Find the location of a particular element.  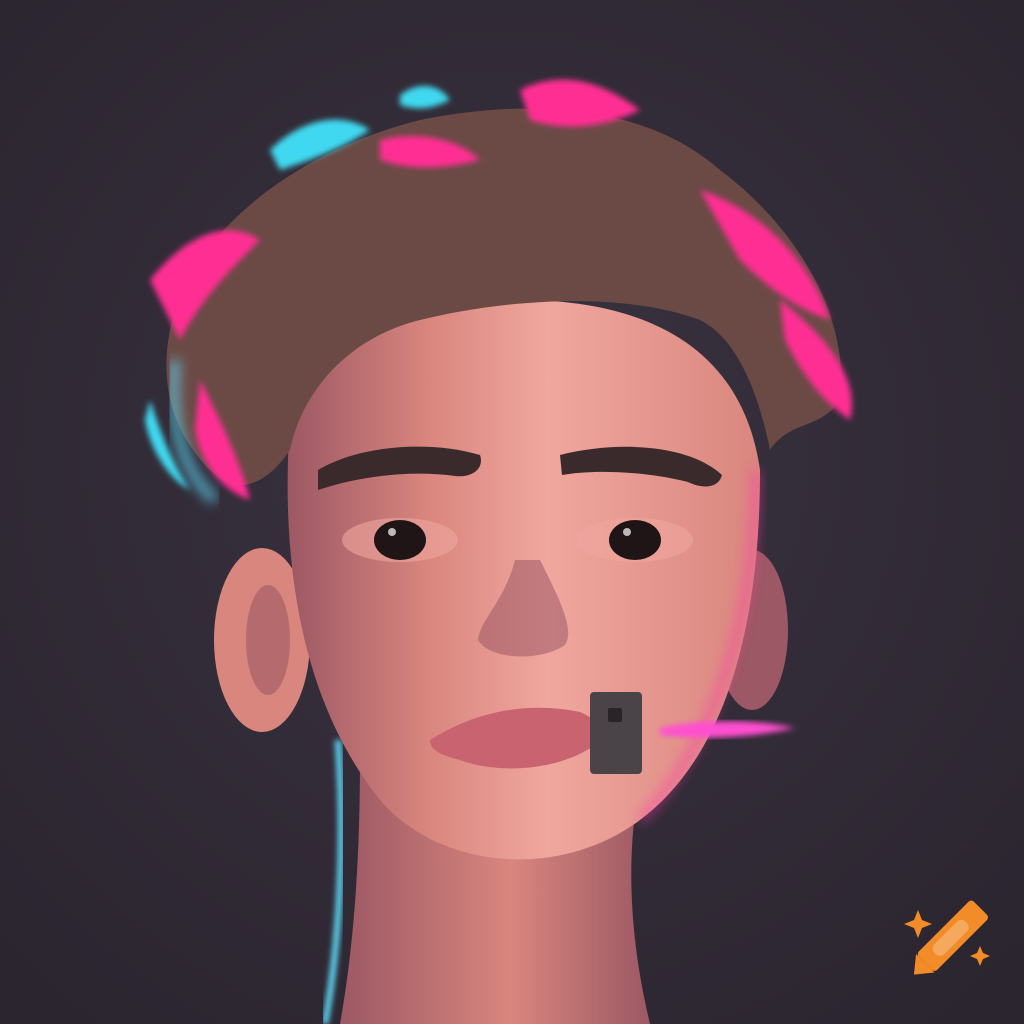

cheek-device is located at coordinates (616, 733).